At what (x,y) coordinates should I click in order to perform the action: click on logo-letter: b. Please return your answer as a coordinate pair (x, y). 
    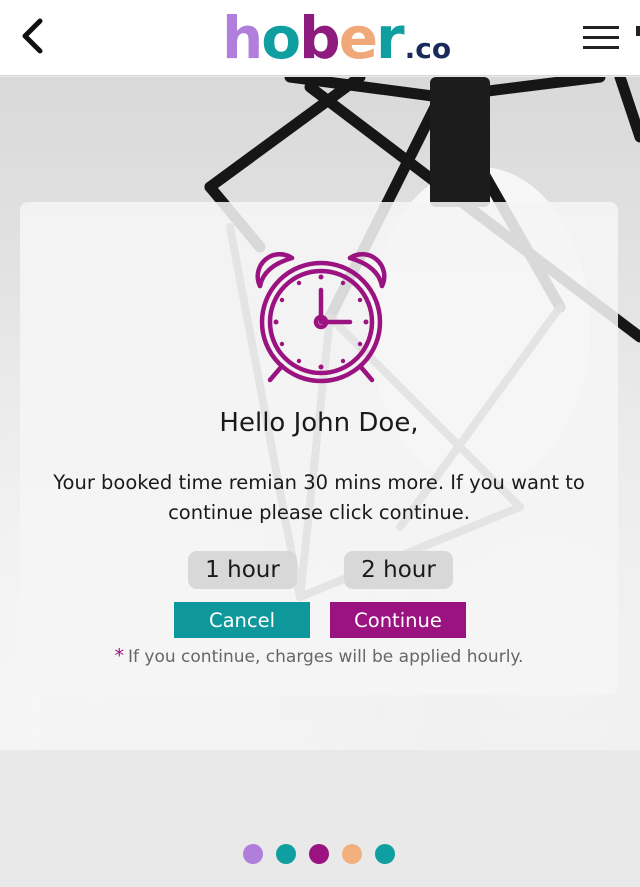
    Looking at the image, I should click on (320, 38).